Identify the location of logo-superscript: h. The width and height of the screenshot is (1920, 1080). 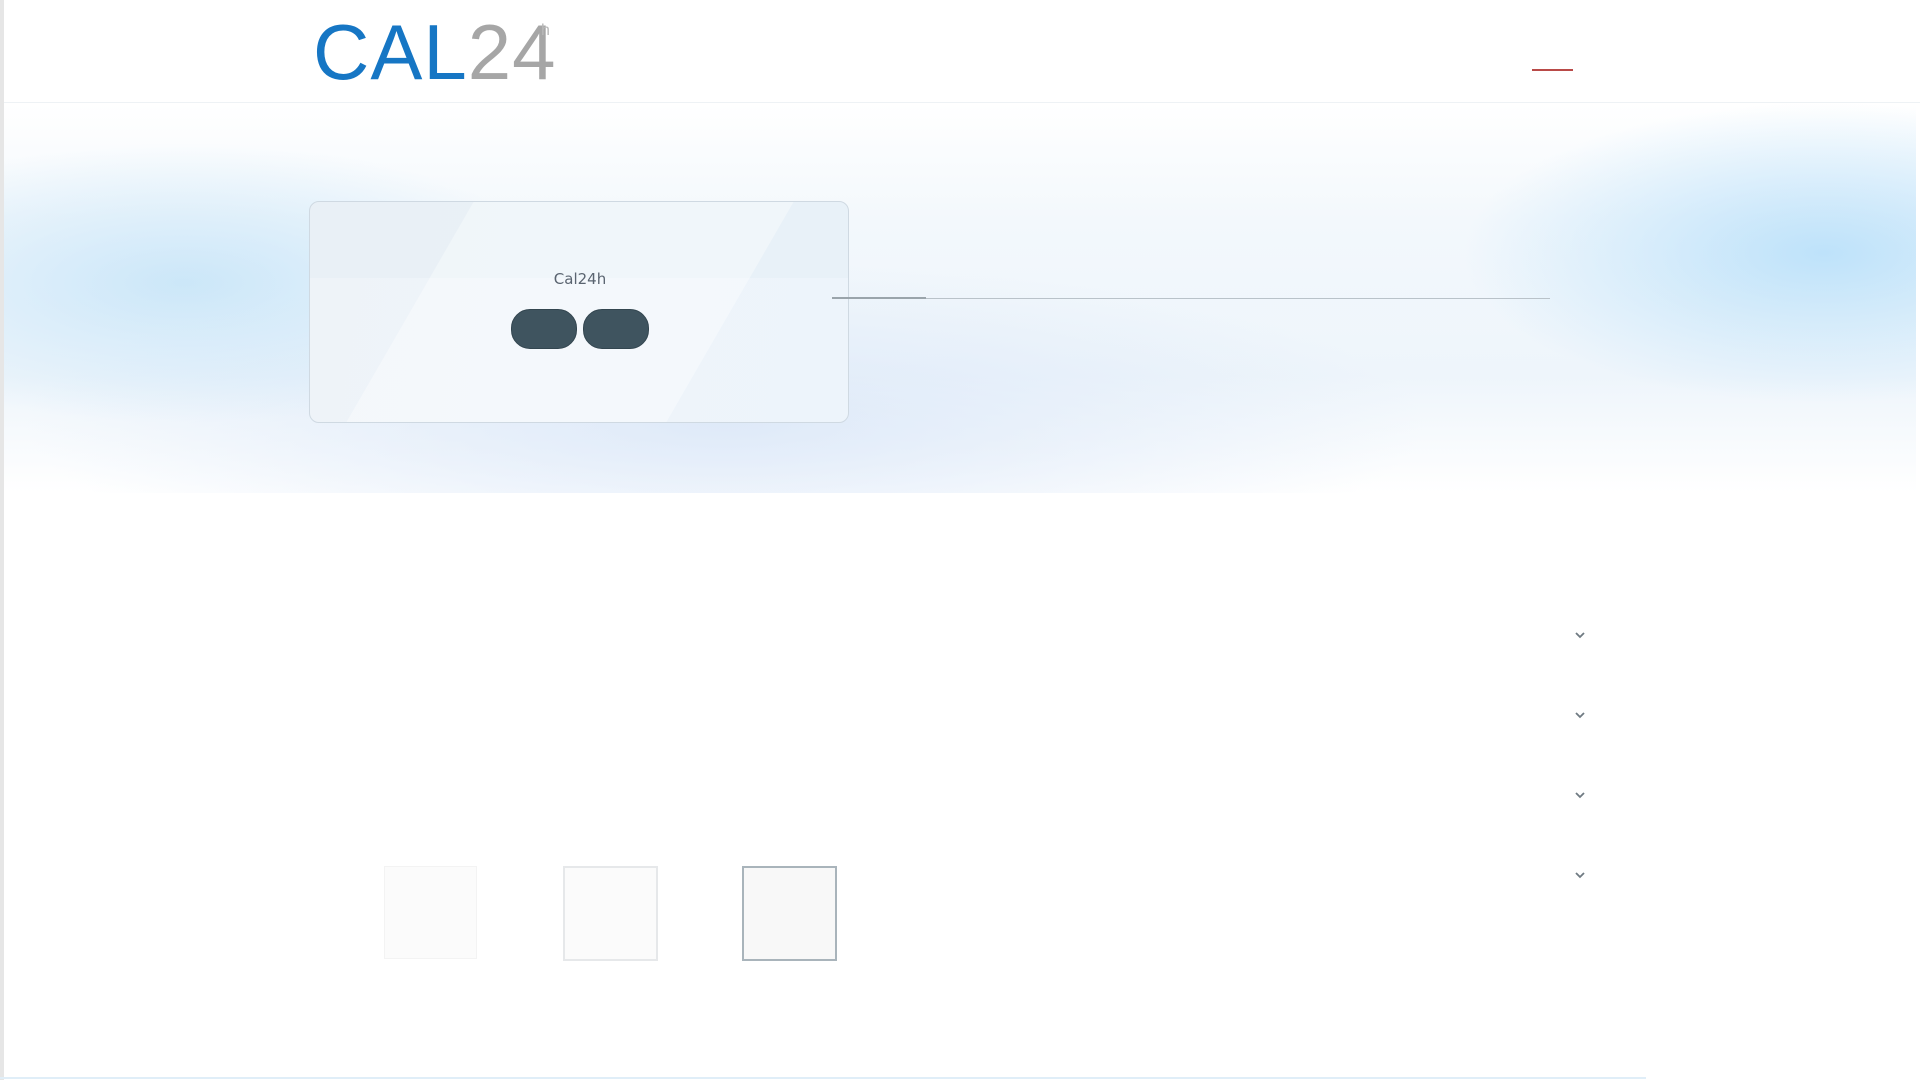
(545, 30).